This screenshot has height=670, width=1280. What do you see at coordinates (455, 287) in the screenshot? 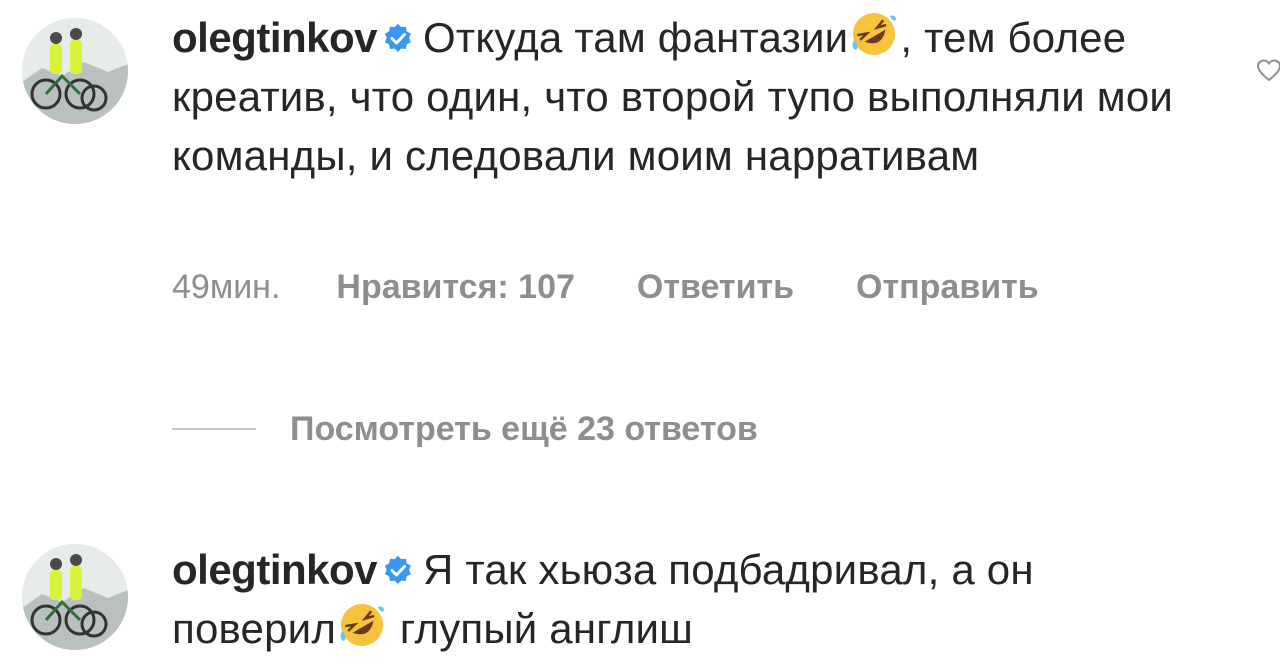
I see `likes-count: Нравится: 107` at bounding box center [455, 287].